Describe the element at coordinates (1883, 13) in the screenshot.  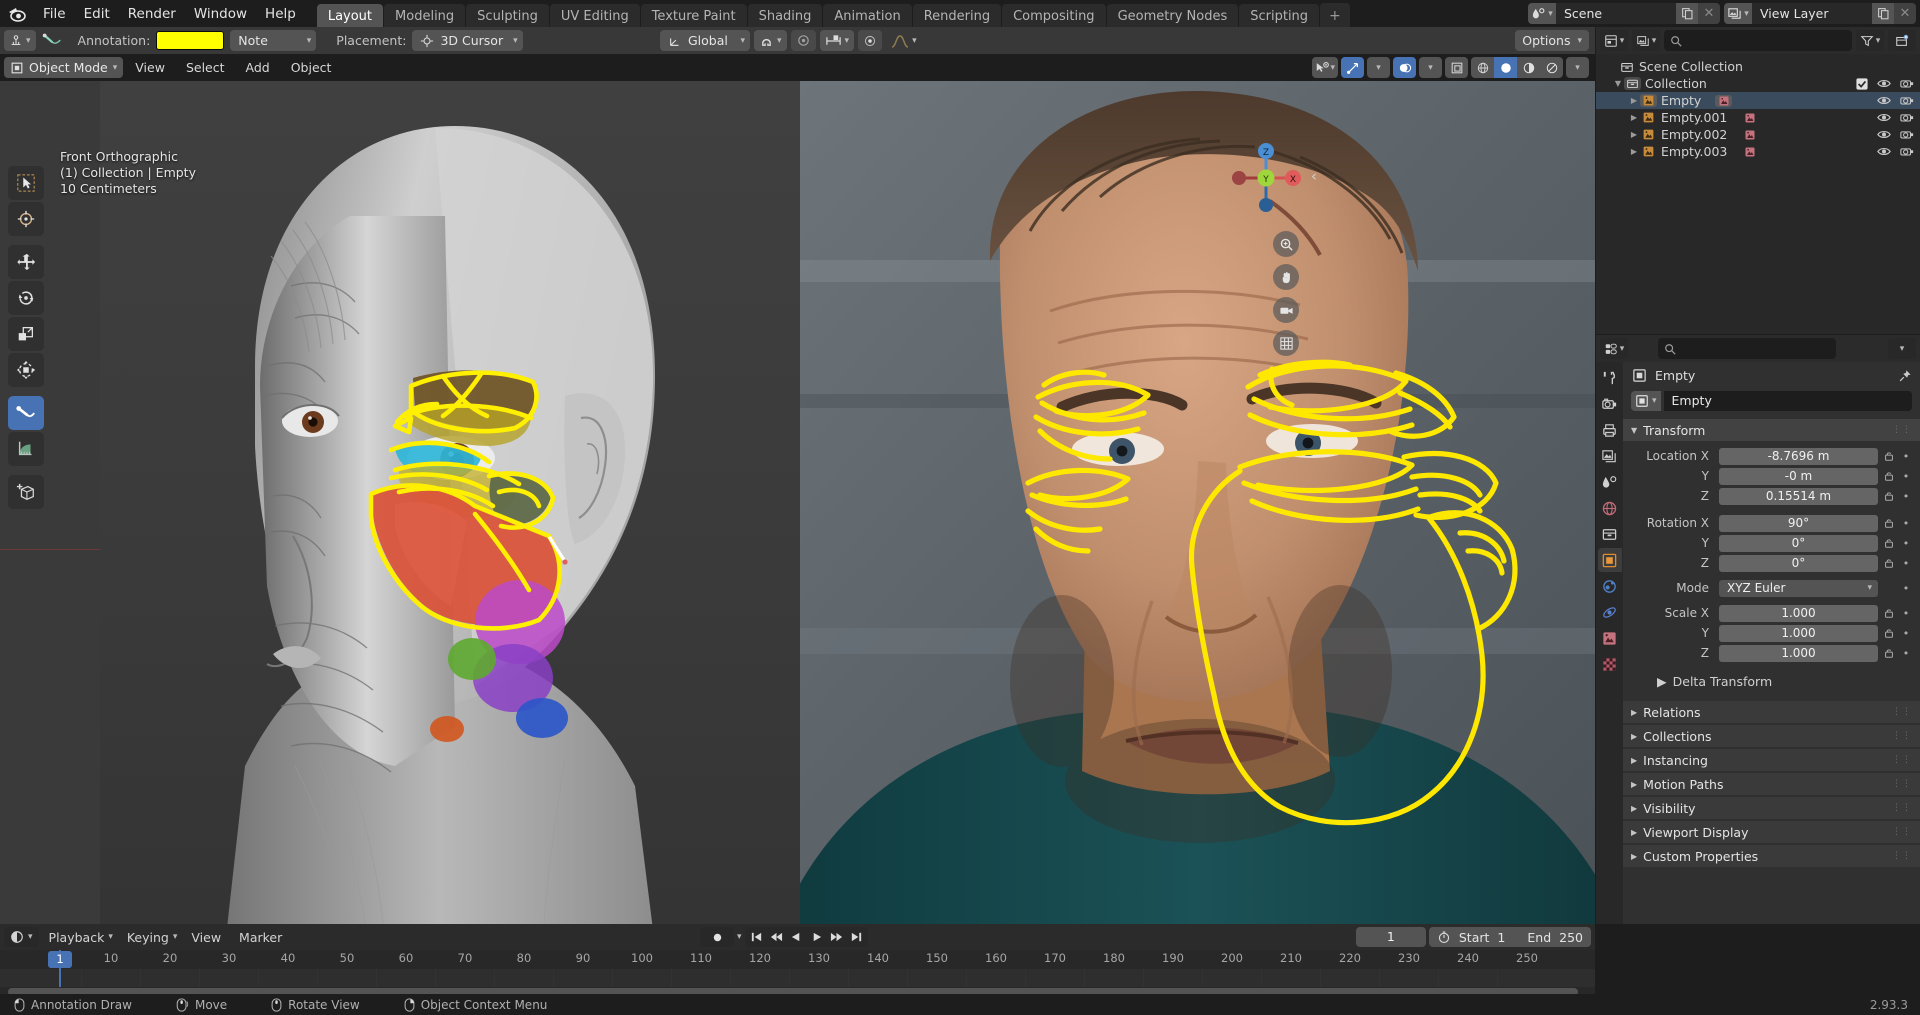
I see `new-view-layer-button` at that location.